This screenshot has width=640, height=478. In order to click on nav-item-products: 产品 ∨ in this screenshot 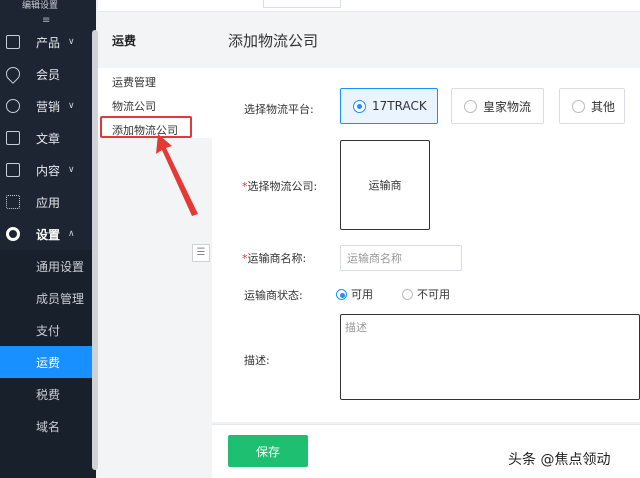, I will do `click(48, 42)`.